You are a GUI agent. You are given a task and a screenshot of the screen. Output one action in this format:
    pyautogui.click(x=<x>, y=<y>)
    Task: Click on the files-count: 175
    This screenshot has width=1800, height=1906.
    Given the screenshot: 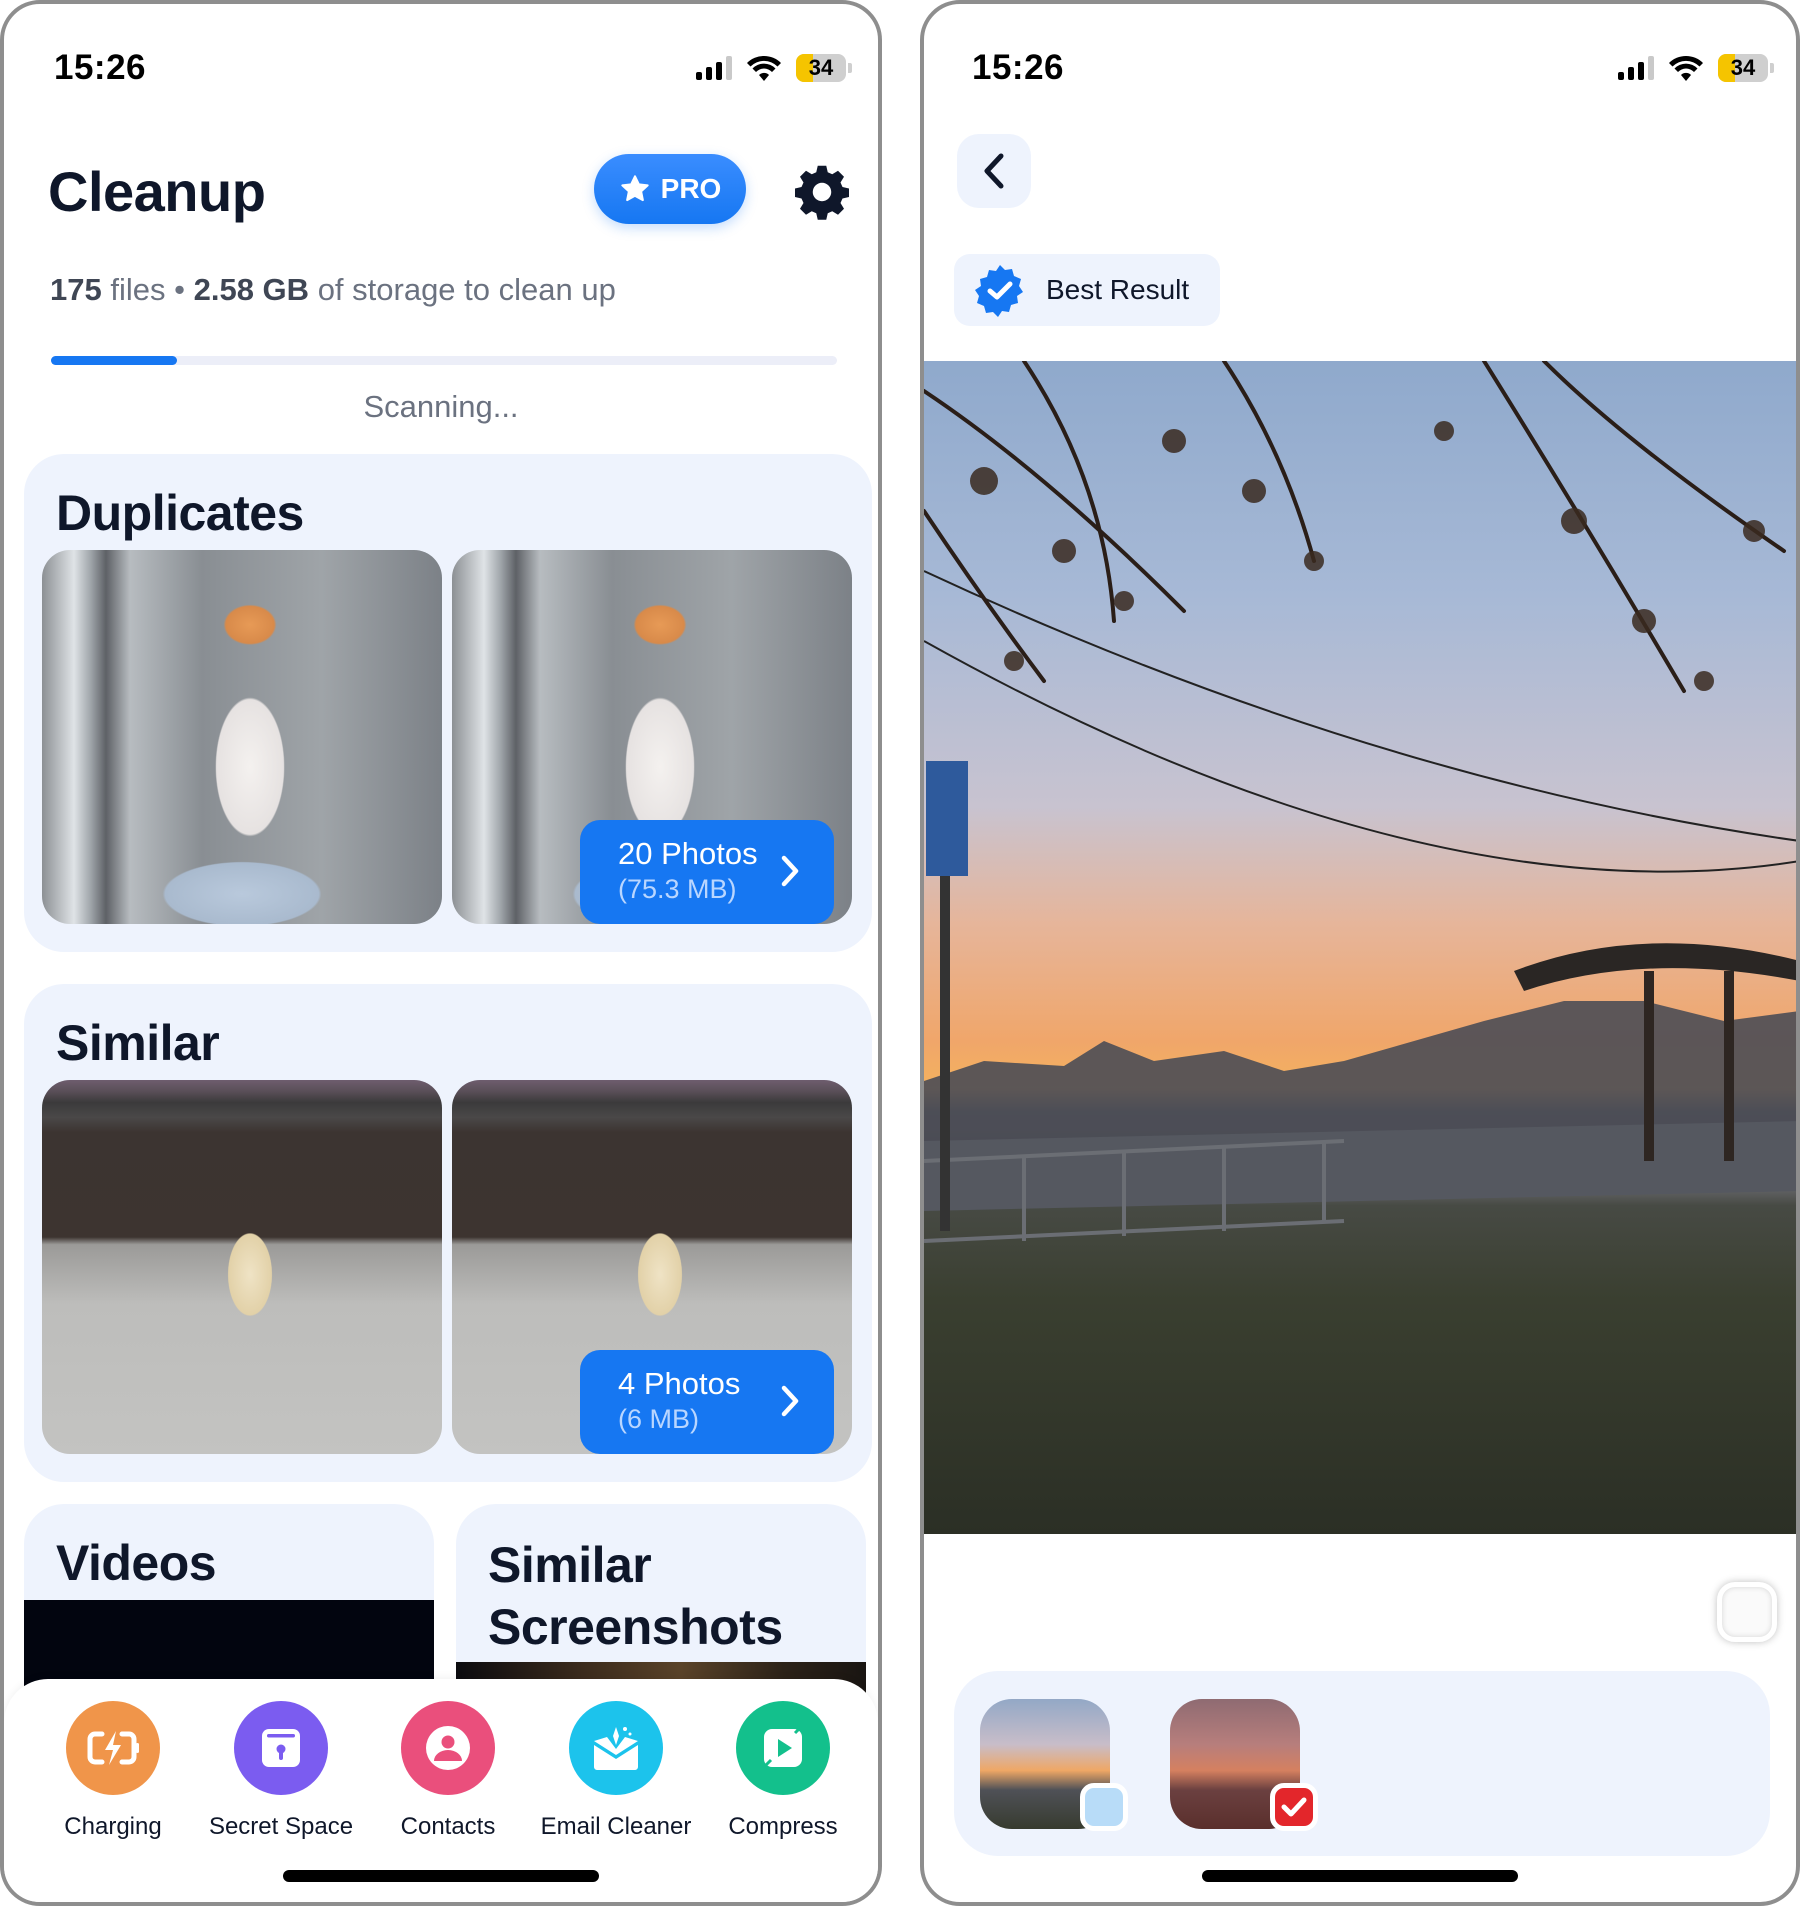 What is the action you would take?
    pyautogui.click(x=76, y=289)
    